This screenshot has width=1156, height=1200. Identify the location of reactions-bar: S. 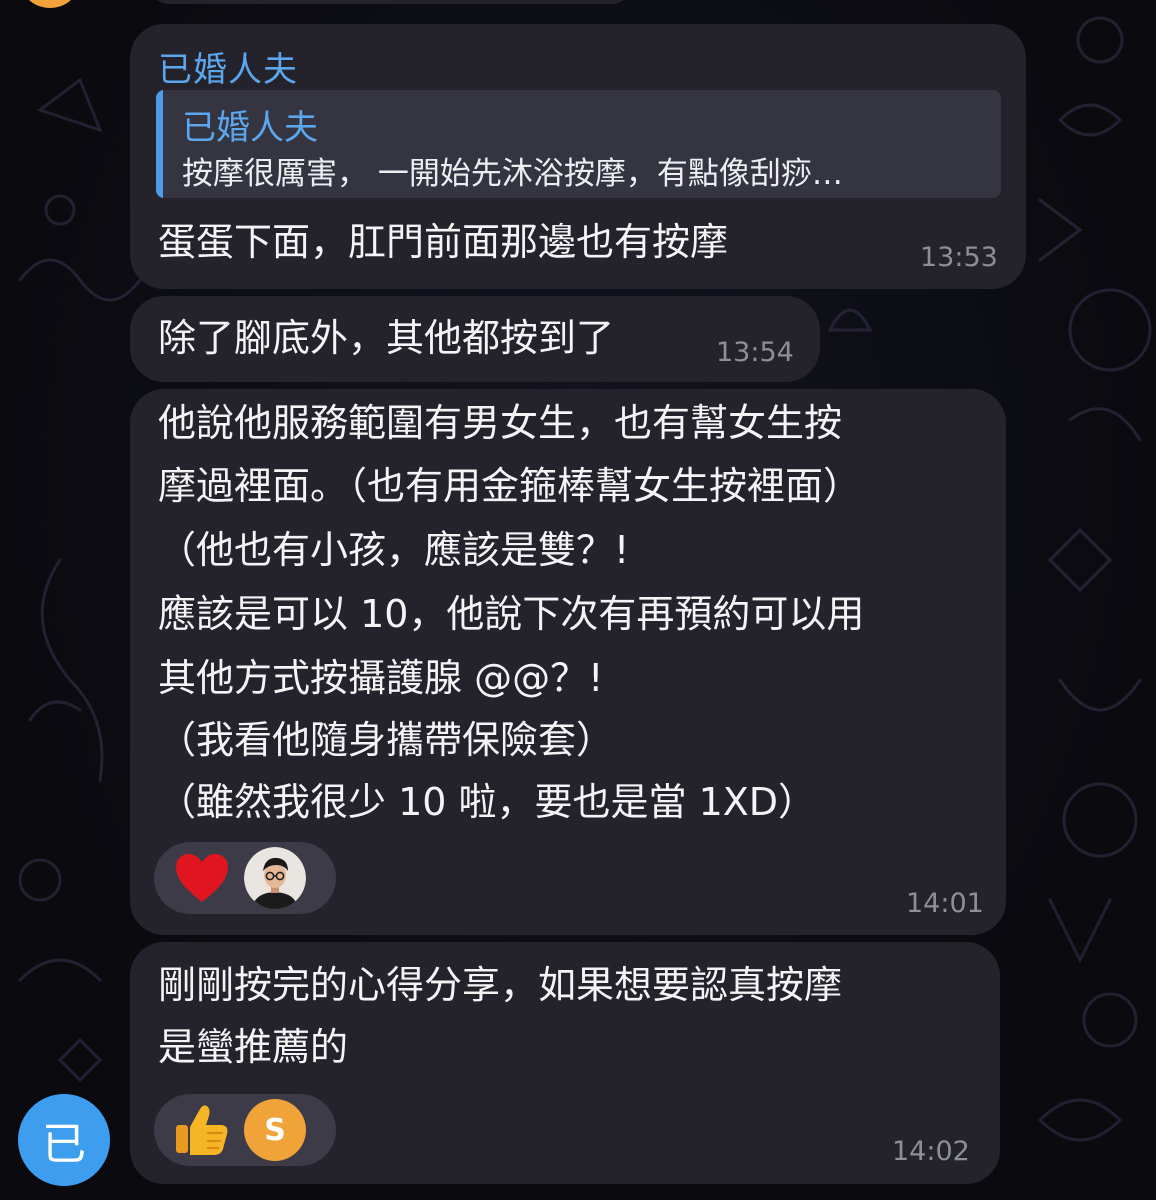
(245, 1130).